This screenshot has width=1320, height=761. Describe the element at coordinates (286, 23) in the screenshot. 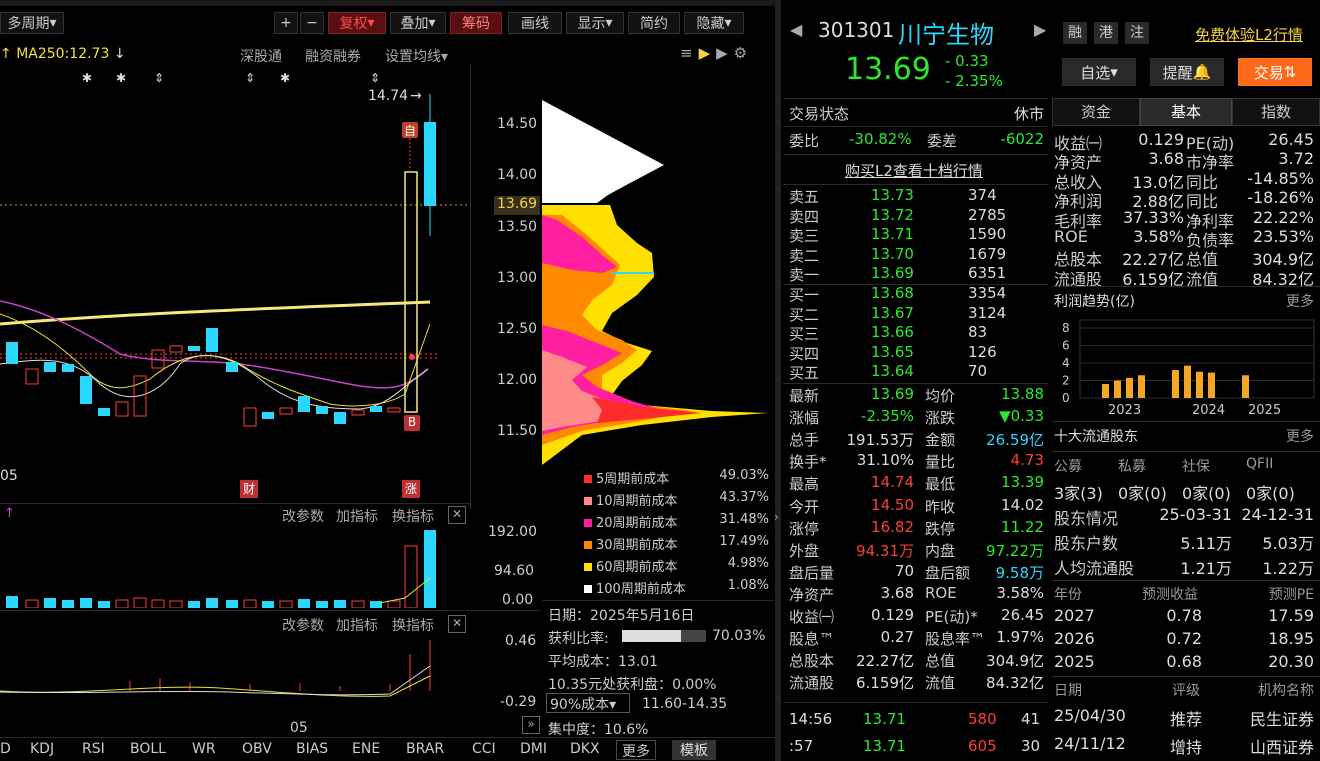

I see `zoom-in-button: +` at that location.